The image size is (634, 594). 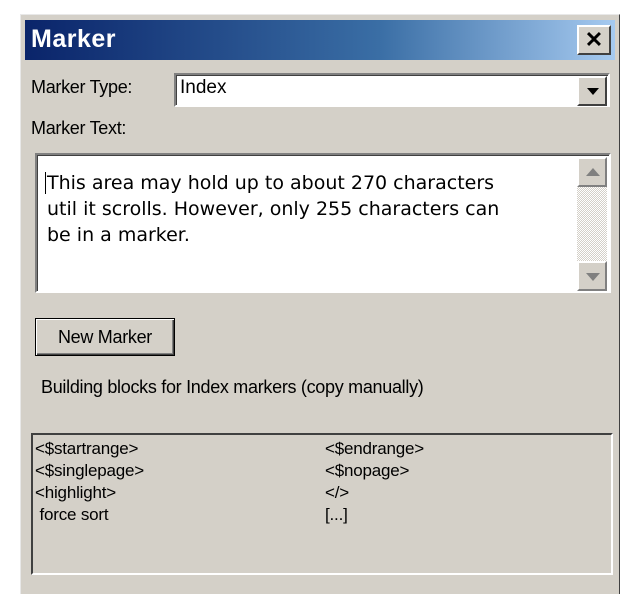 I want to click on marker-text-label: Marker Text:, so click(x=79, y=128).